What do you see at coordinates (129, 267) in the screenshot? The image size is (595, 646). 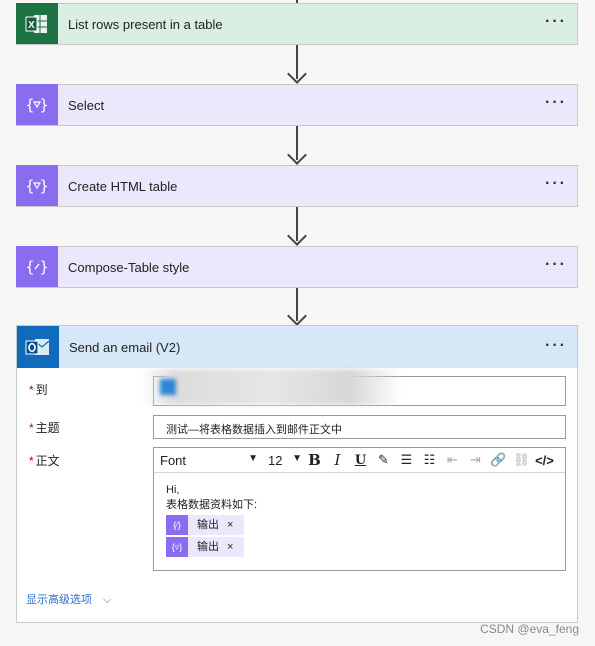 I see `step-title: Compose-Table style` at bounding box center [129, 267].